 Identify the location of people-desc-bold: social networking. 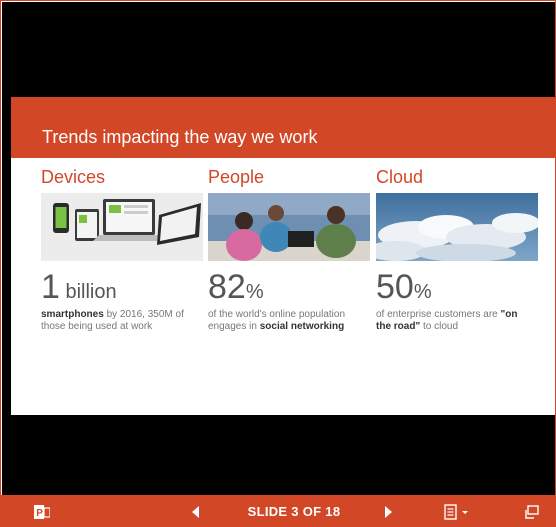
(302, 326).